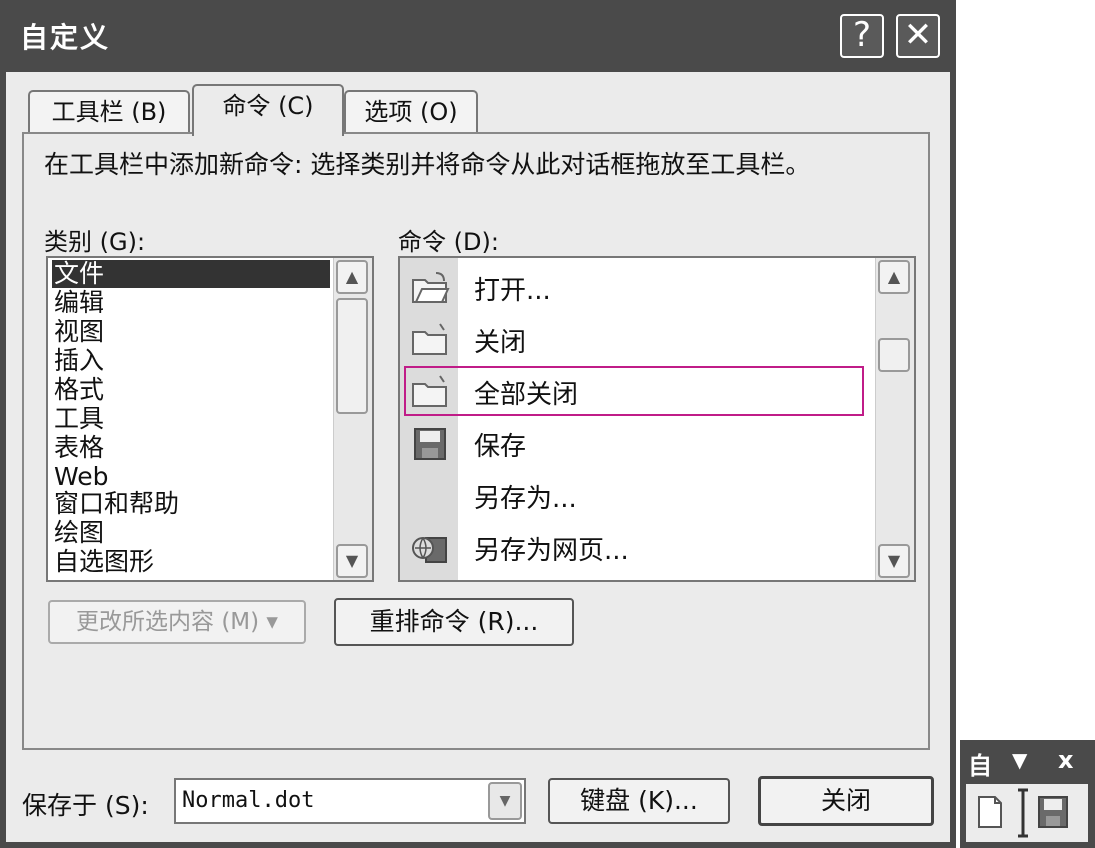  Describe the element at coordinates (116, 504) in the screenshot. I see `category-item: 窗口和帮助` at that location.